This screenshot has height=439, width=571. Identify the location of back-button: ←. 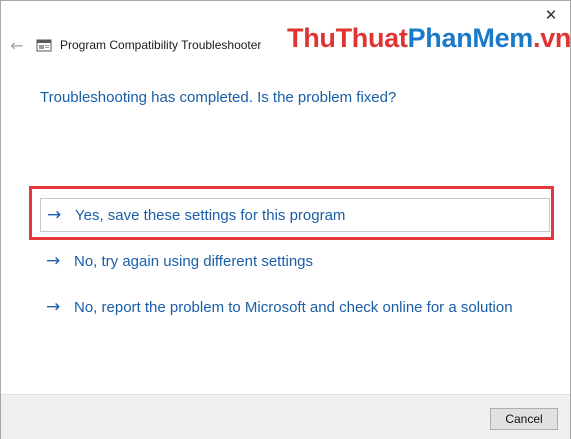
(17, 45).